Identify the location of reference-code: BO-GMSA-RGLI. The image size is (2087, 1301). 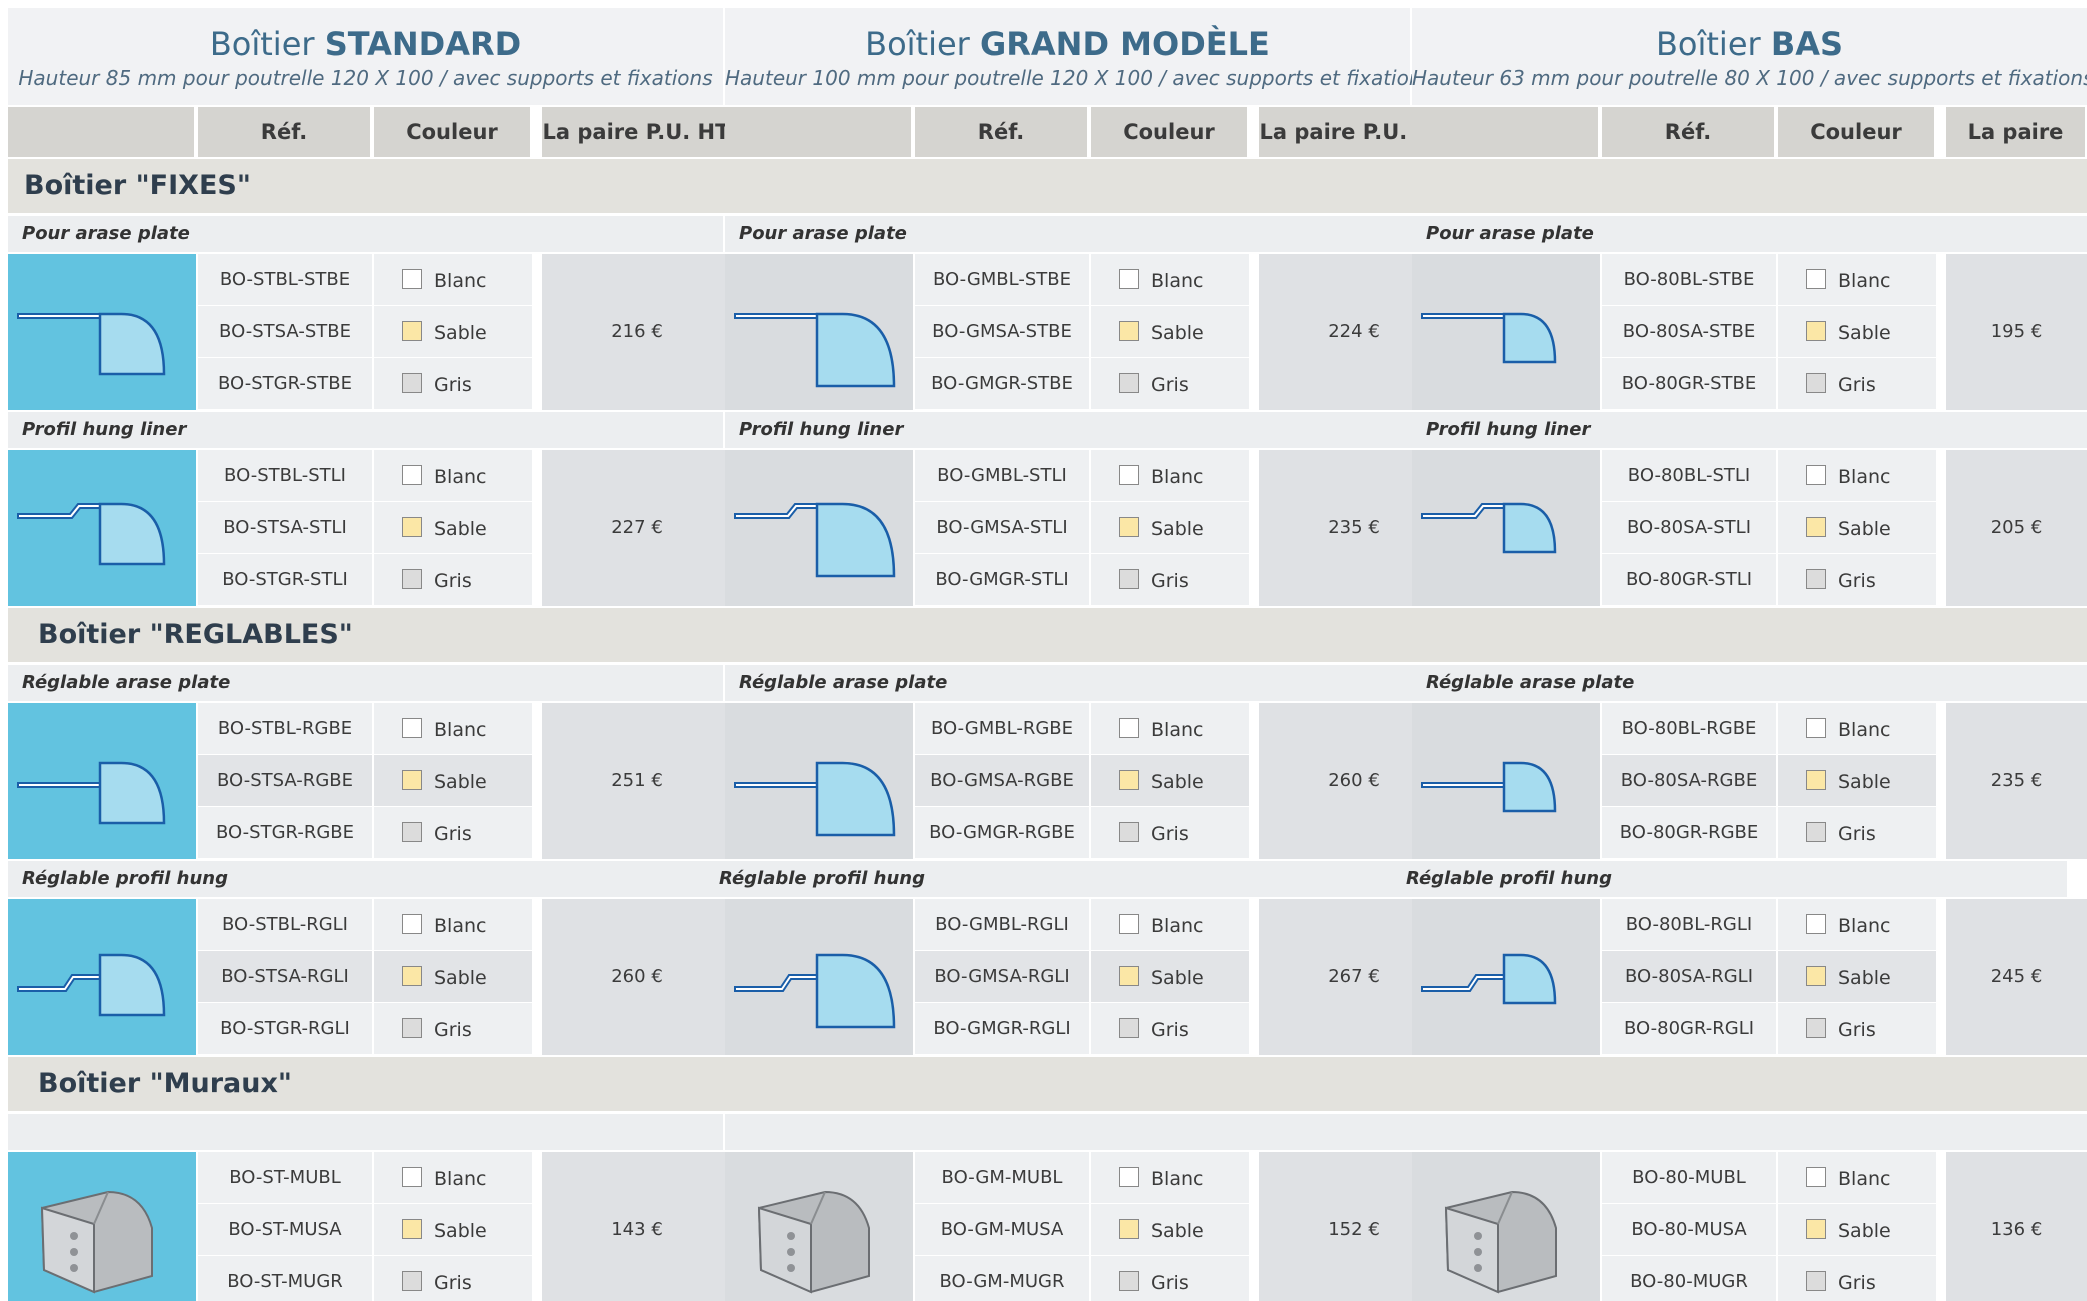
(1002, 976).